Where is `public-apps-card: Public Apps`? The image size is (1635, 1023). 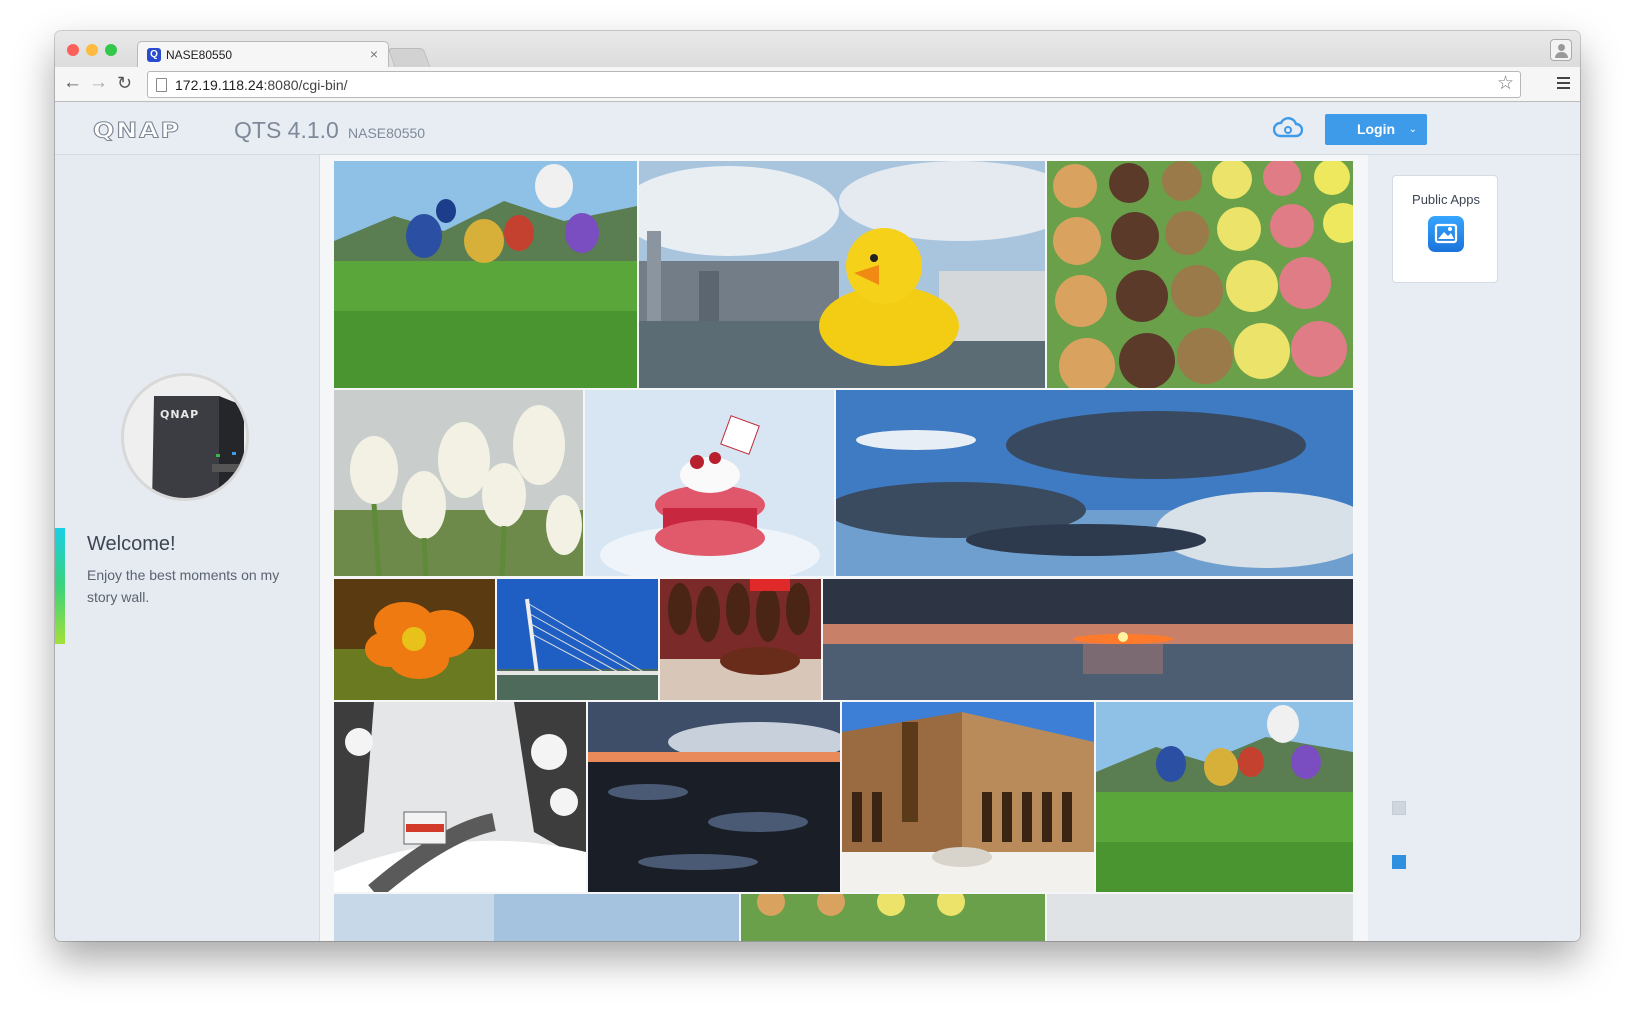
public-apps-card: Public Apps is located at coordinates (1445, 229).